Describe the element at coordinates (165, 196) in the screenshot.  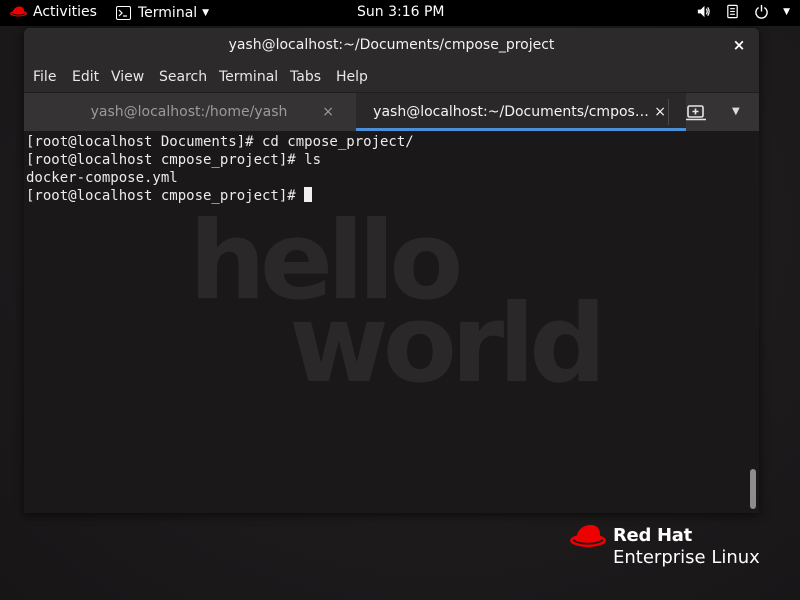
I see `terminal-prompt: [root@localhost cmpose_project]#` at that location.